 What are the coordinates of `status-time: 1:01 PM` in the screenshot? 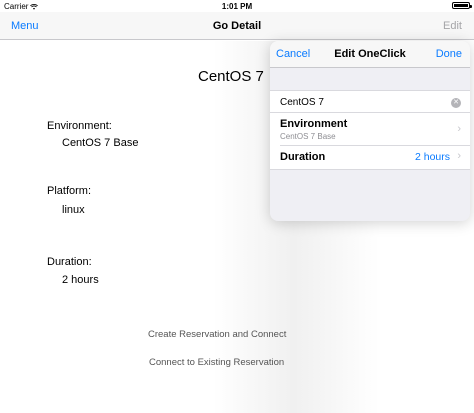 It's located at (237, 6).